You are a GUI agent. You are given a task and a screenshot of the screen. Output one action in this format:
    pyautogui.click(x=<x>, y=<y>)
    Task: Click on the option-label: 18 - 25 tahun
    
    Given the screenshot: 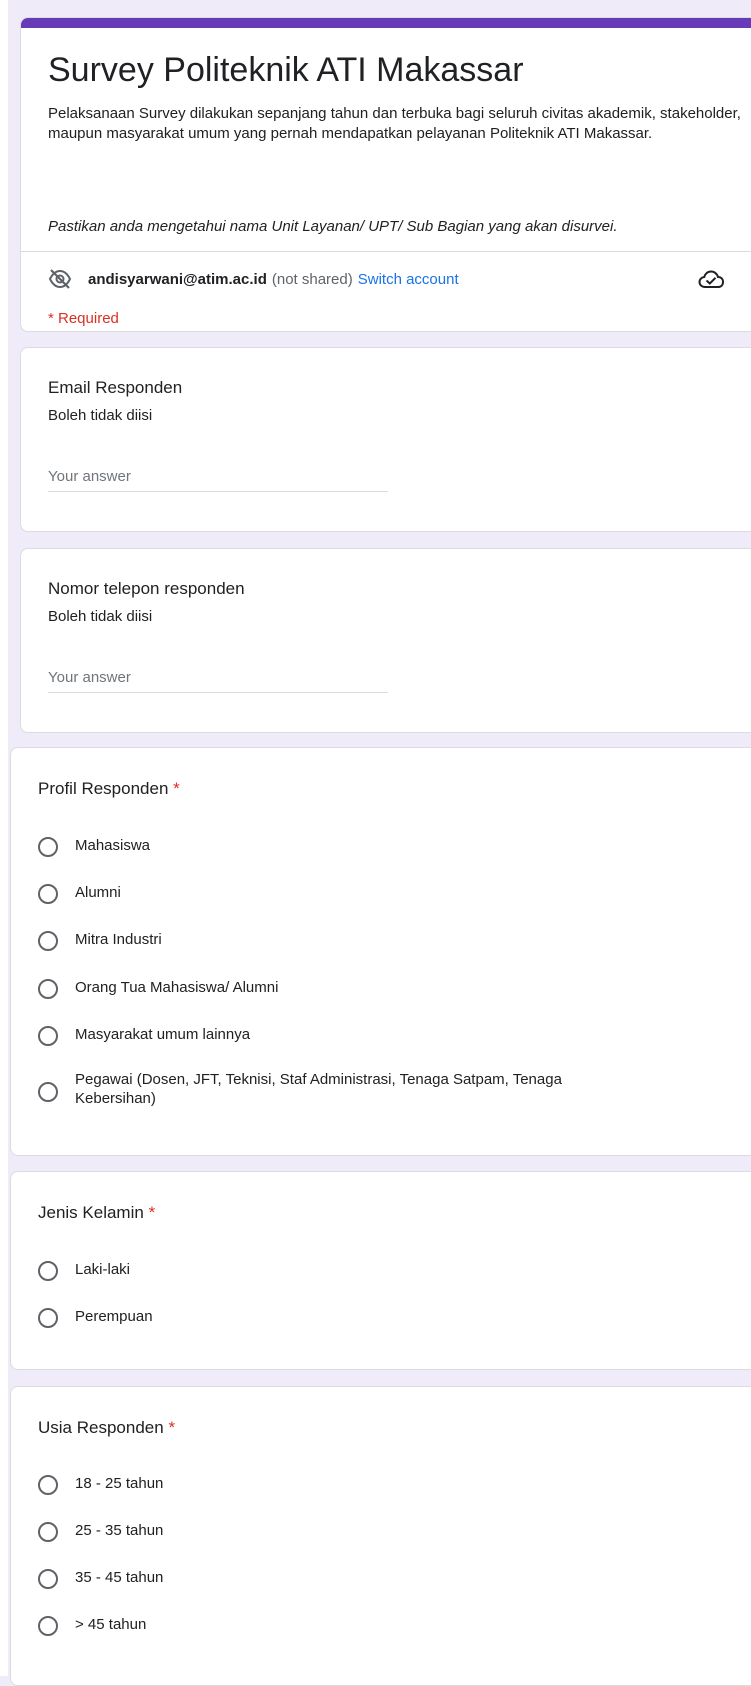 What is the action you would take?
    pyautogui.click(x=119, y=1483)
    